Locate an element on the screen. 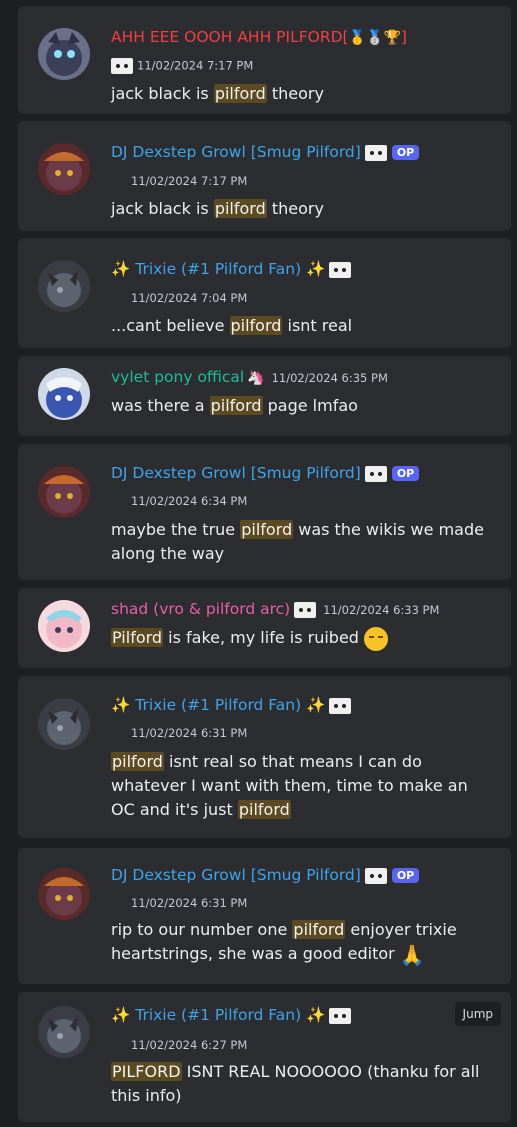  timestamp: 11/02/2024 7:04 PM is located at coordinates (189, 298).